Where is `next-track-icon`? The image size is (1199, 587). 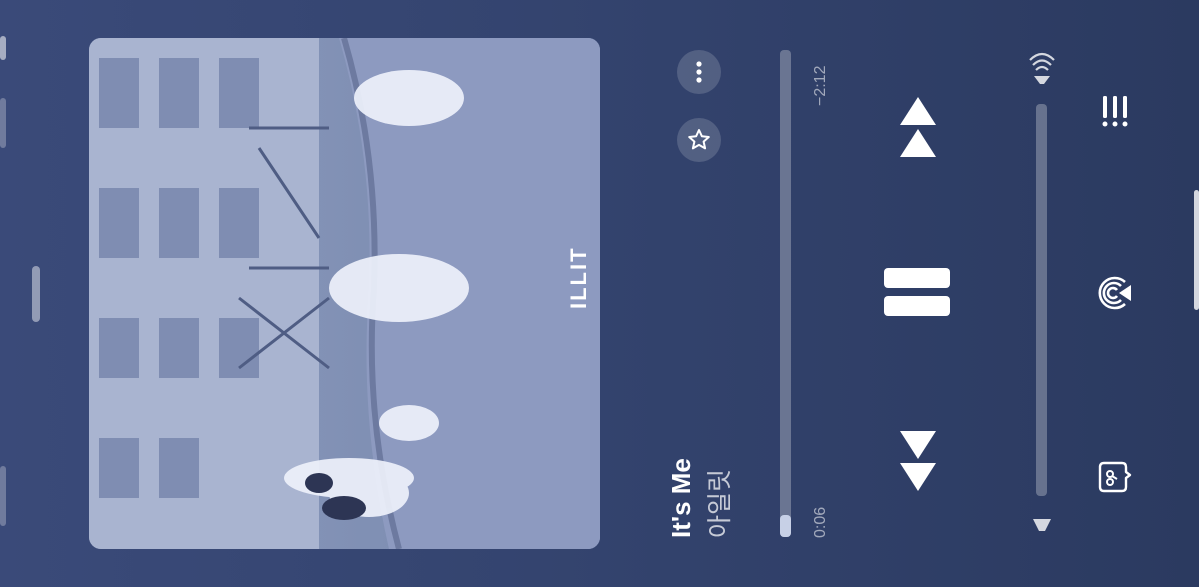 next-track-icon is located at coordinates (918, 461).